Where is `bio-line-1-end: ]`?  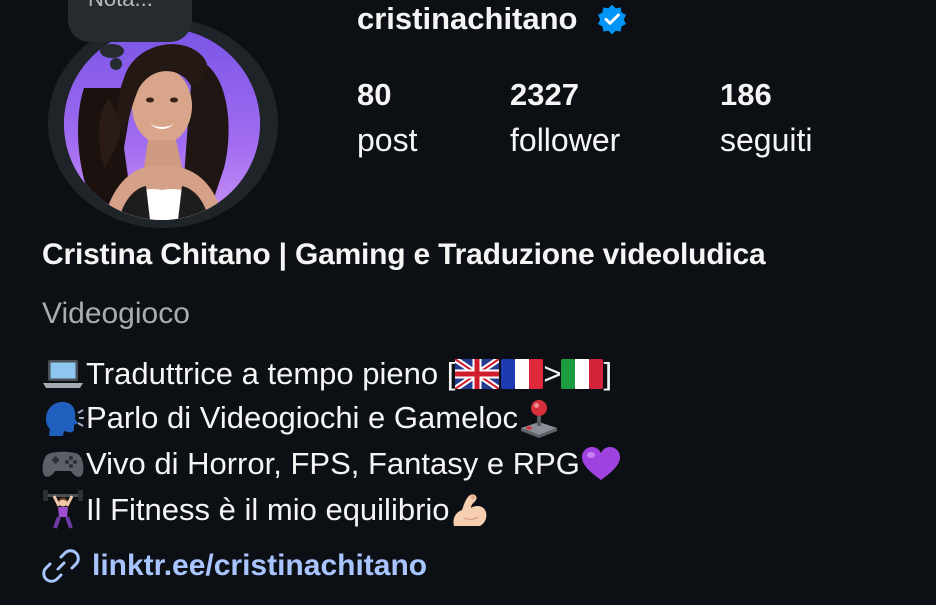
bio-line-1-end: ] is located at coordinates (608, 373).